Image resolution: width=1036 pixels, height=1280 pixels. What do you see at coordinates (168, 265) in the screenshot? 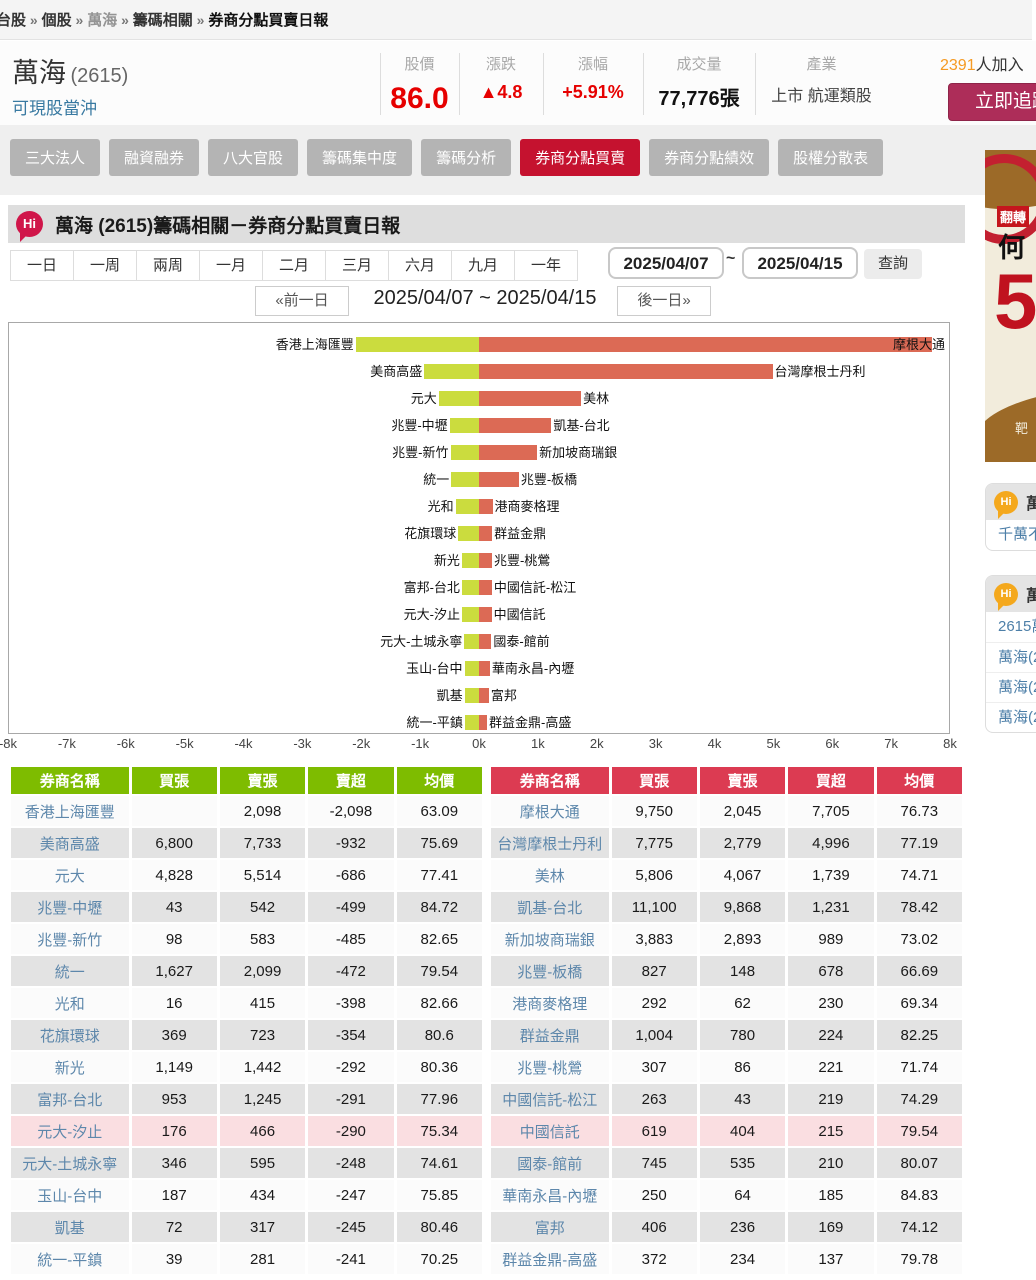
I see `period-tab-2: 兩周` at bounding box center [168, 265].